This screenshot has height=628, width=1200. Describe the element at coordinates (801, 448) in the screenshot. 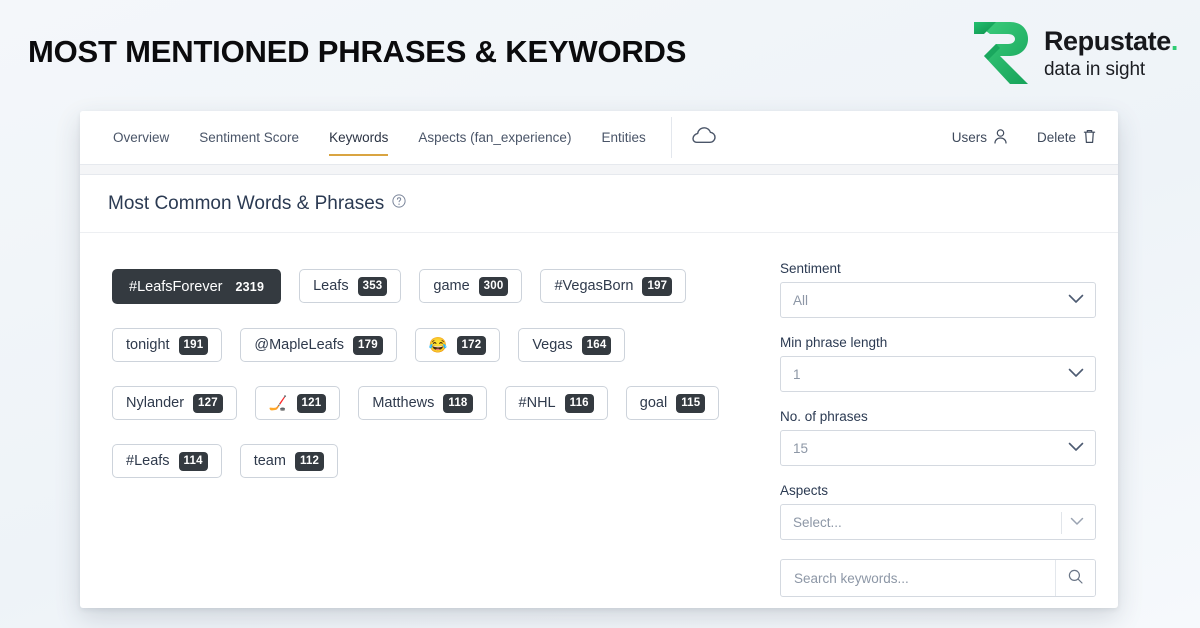

I see `no-of-phrases-value: 15` at that location.